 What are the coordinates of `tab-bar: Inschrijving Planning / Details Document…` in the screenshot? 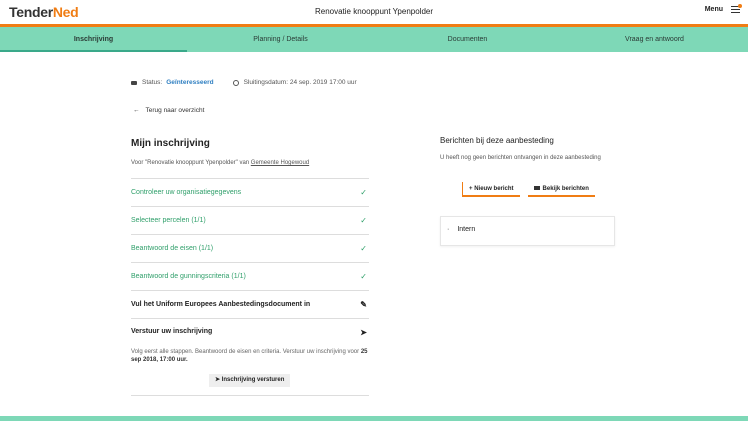 It's located at (374, 39).